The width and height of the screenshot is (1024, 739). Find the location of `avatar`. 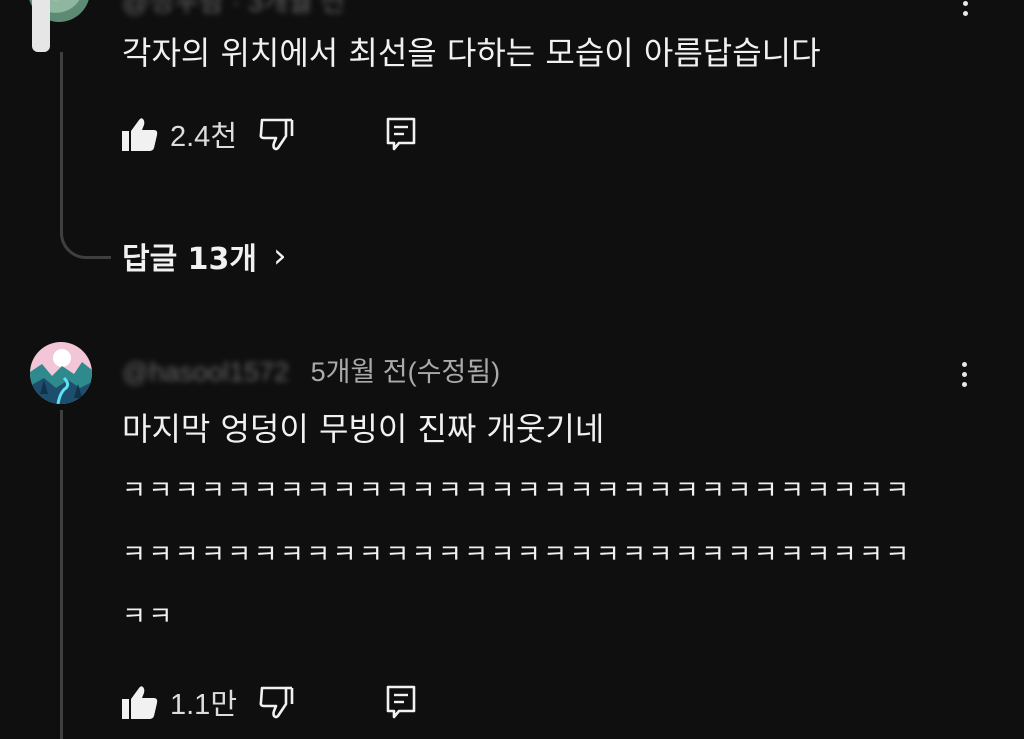

avatar is located at coordinates (61, 373).